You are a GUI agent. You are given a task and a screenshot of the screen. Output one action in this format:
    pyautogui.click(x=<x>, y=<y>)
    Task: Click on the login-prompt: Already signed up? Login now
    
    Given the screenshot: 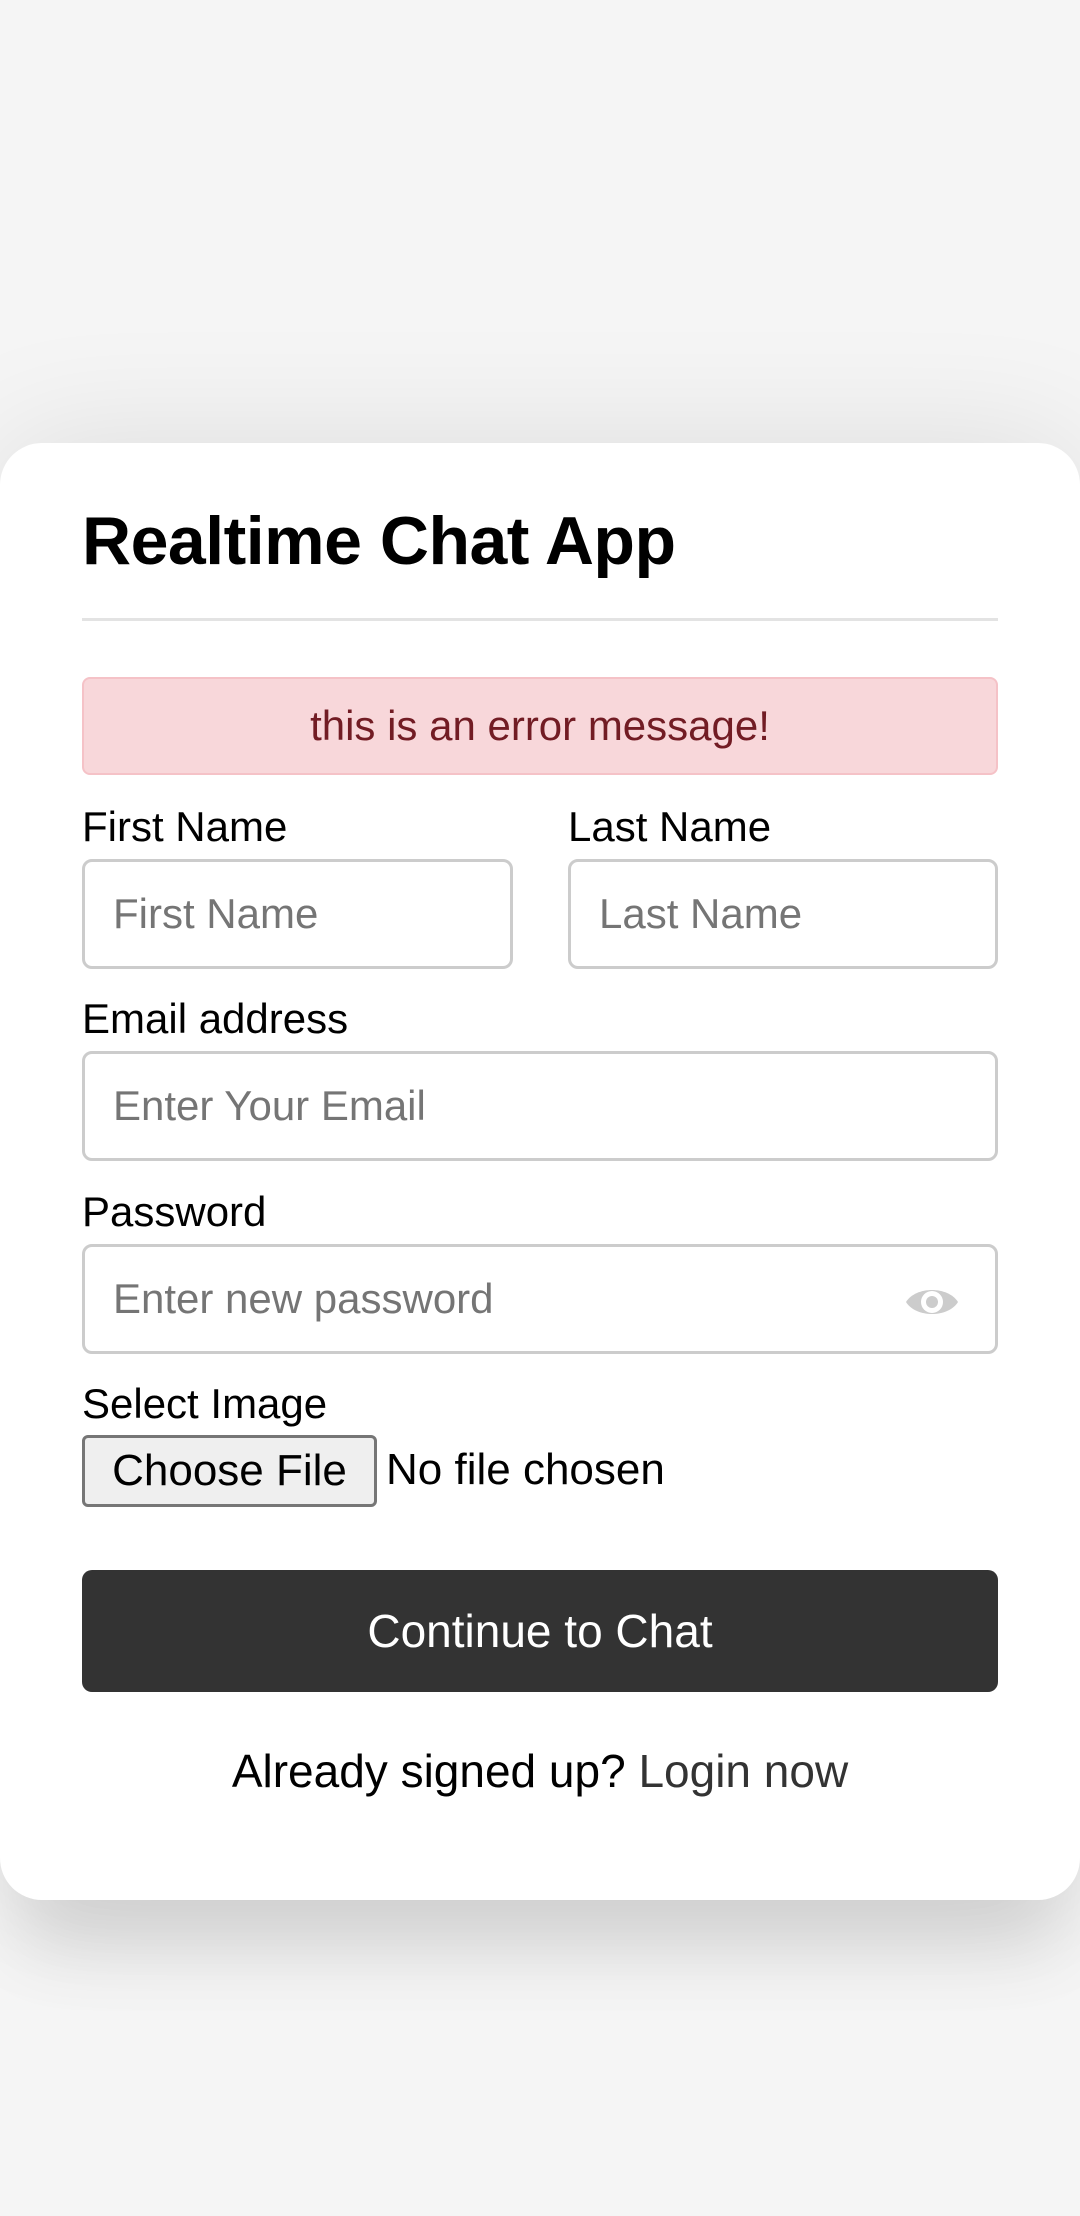 What is the action you would take?
    pyautogui.click(x=540, y=1771)
    